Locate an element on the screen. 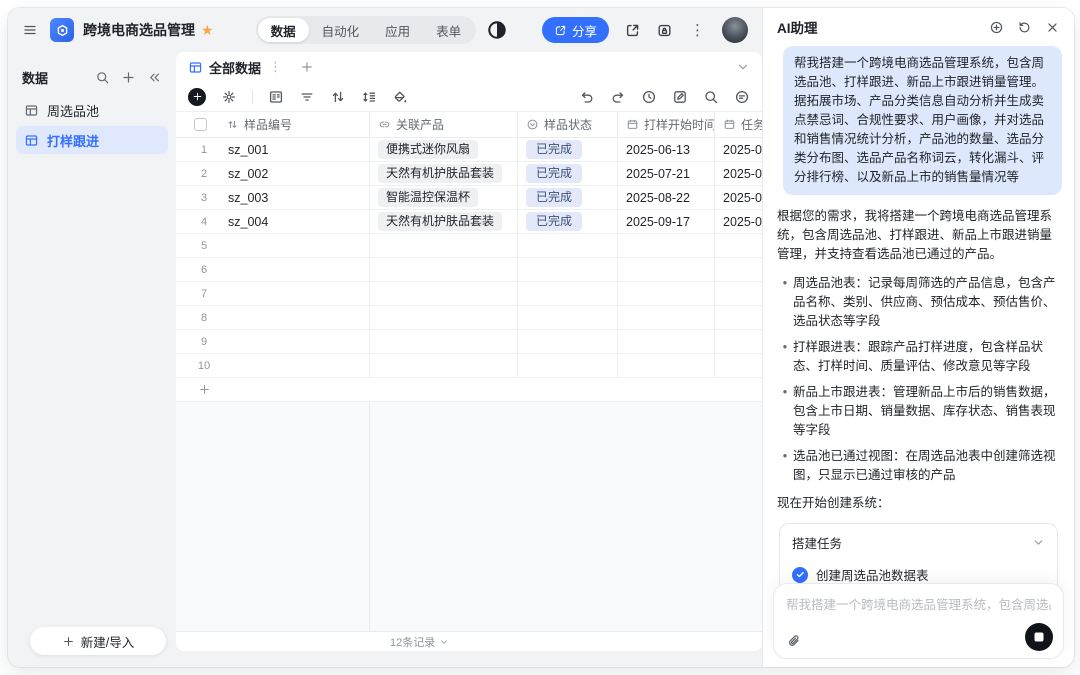 The width and height of the screenshot is (1080, 675). sidebar-collapse-icon is located at coordinates (154, 77).